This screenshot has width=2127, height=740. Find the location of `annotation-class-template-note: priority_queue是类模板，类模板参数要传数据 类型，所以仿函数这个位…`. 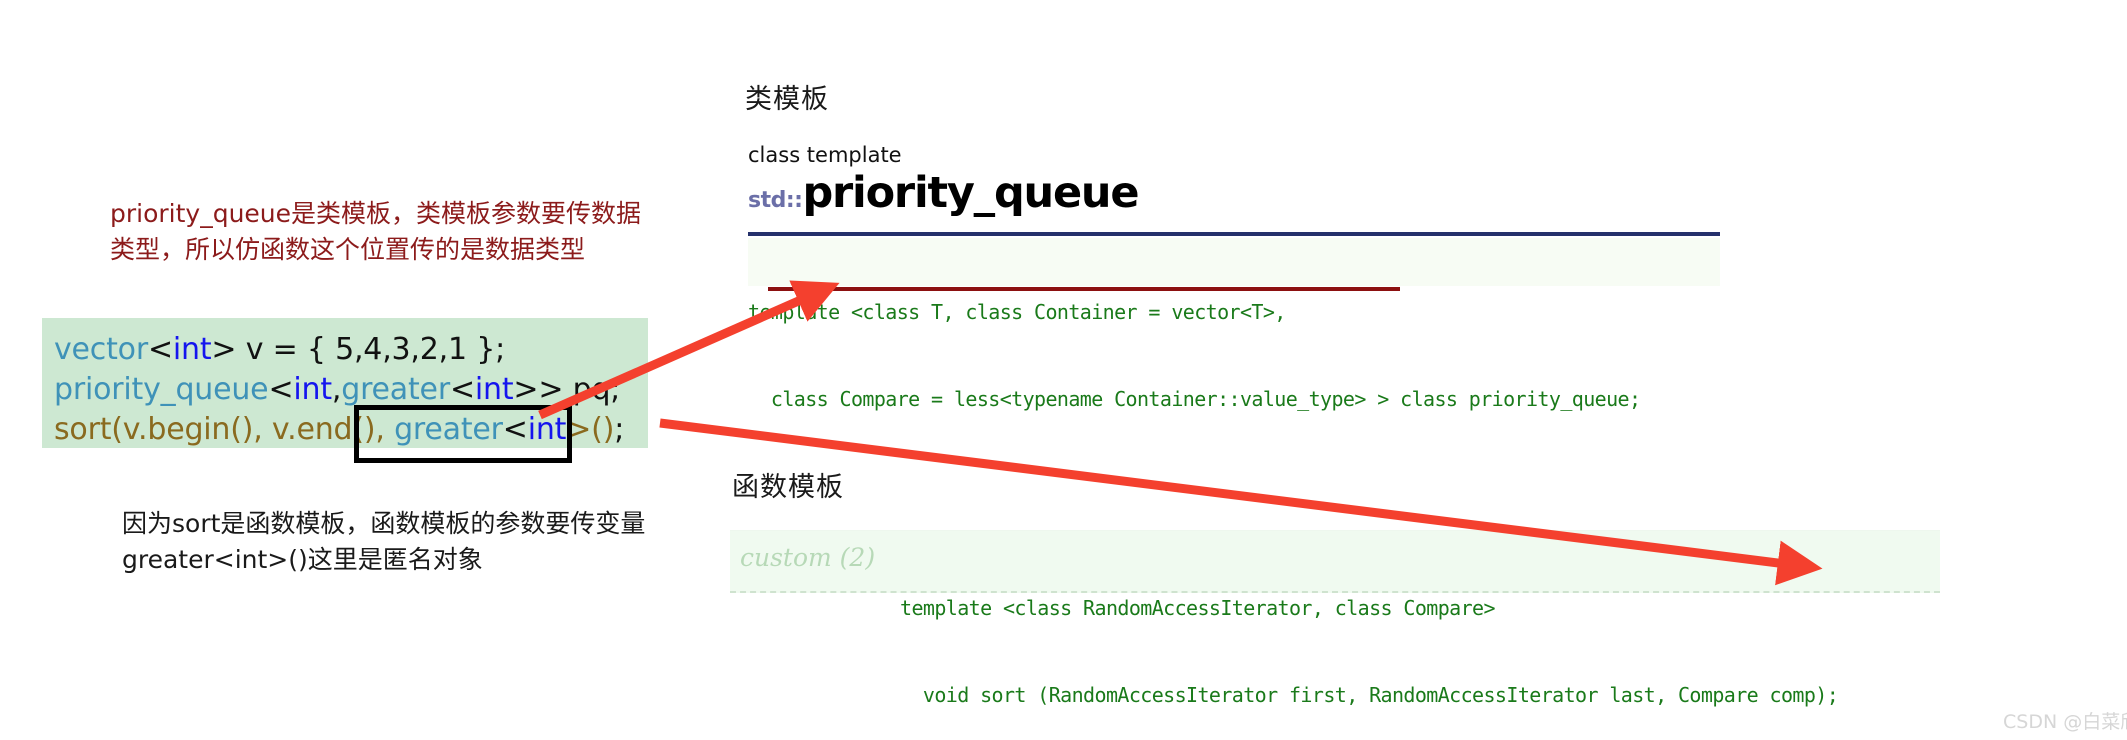

annotation-class-template-note: priority_queue是类模板，类模板参数要传数据 类型，所以仿函数这个位… is located at coordinates (376, 232).